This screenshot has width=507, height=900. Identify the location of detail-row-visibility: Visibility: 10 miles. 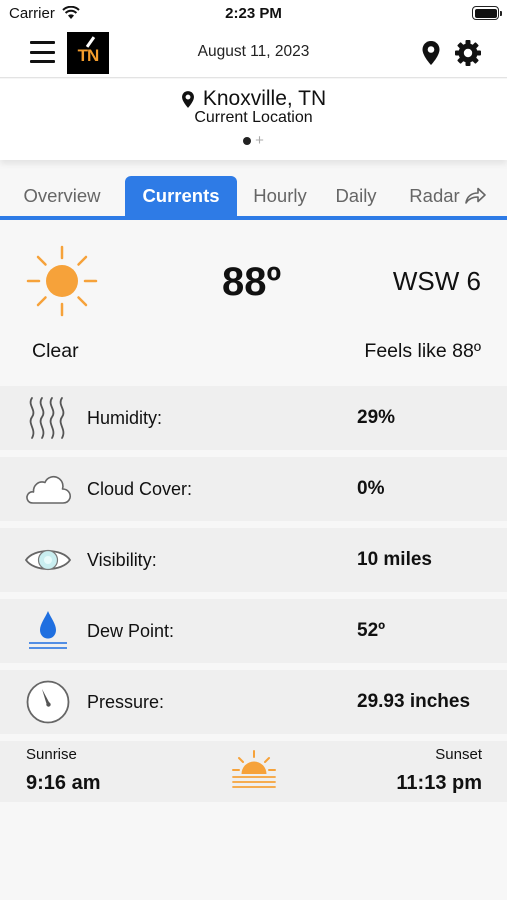
(253, 560).